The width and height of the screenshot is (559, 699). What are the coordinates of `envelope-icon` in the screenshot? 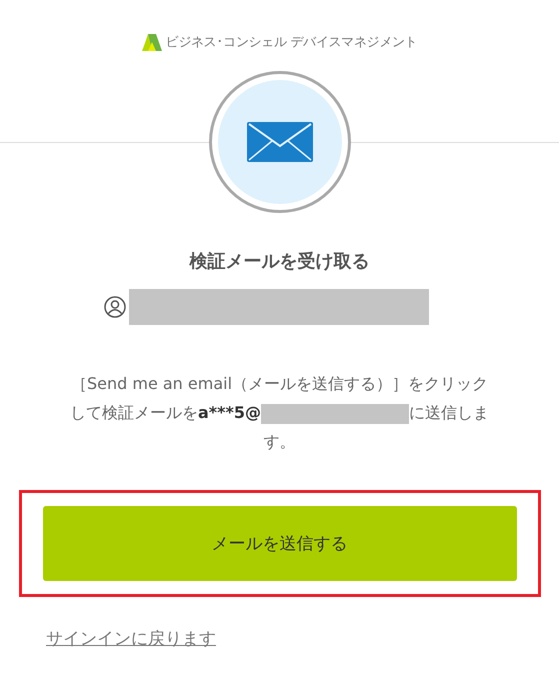 It's located at (279, 142).